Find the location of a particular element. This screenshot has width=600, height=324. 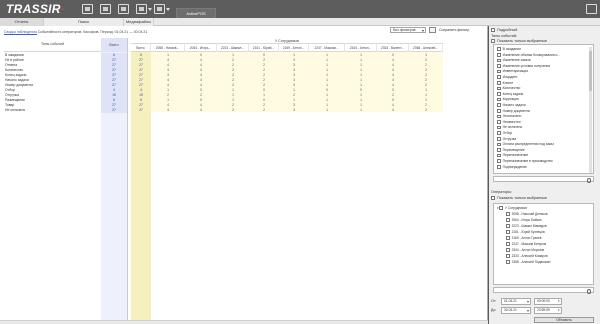

col-event-type: Типы событий is located at coordinates (52, 44).